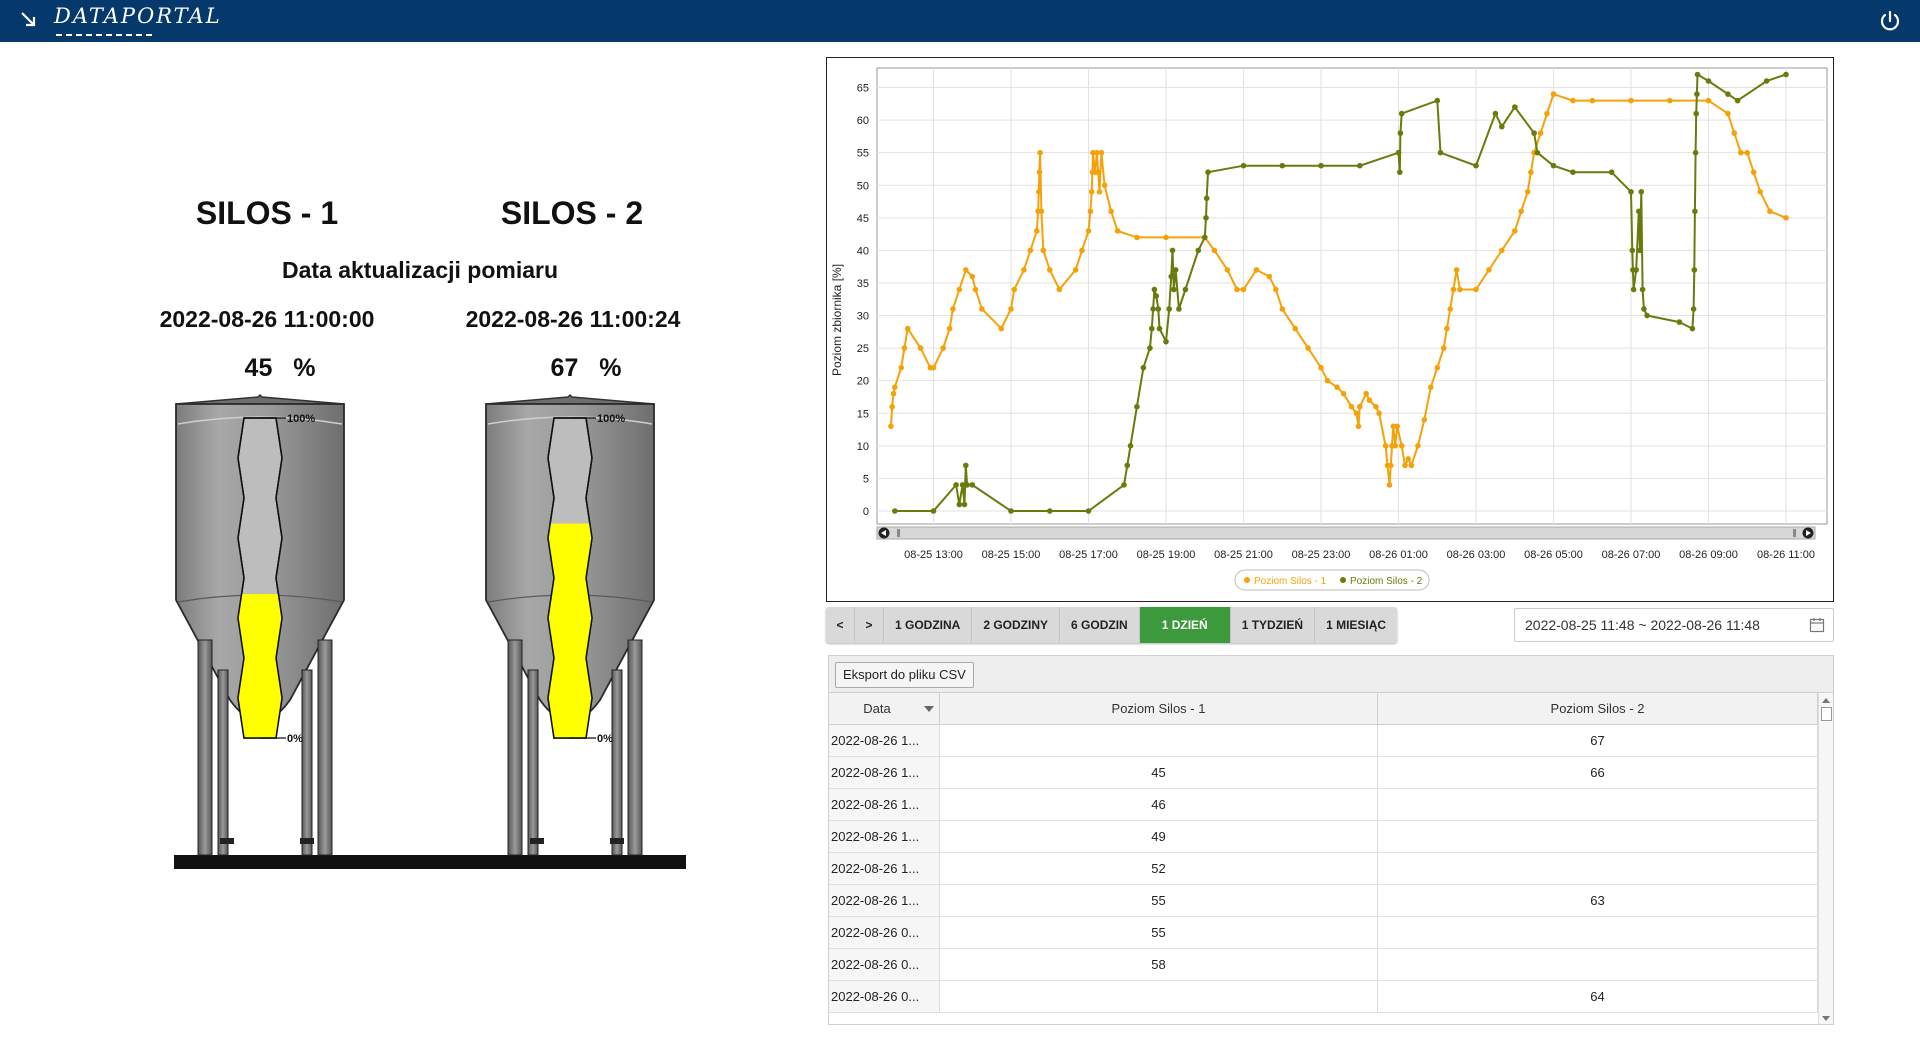  I want to click on range-1-hour-button: 1 GODZINA, so click(928, 625).